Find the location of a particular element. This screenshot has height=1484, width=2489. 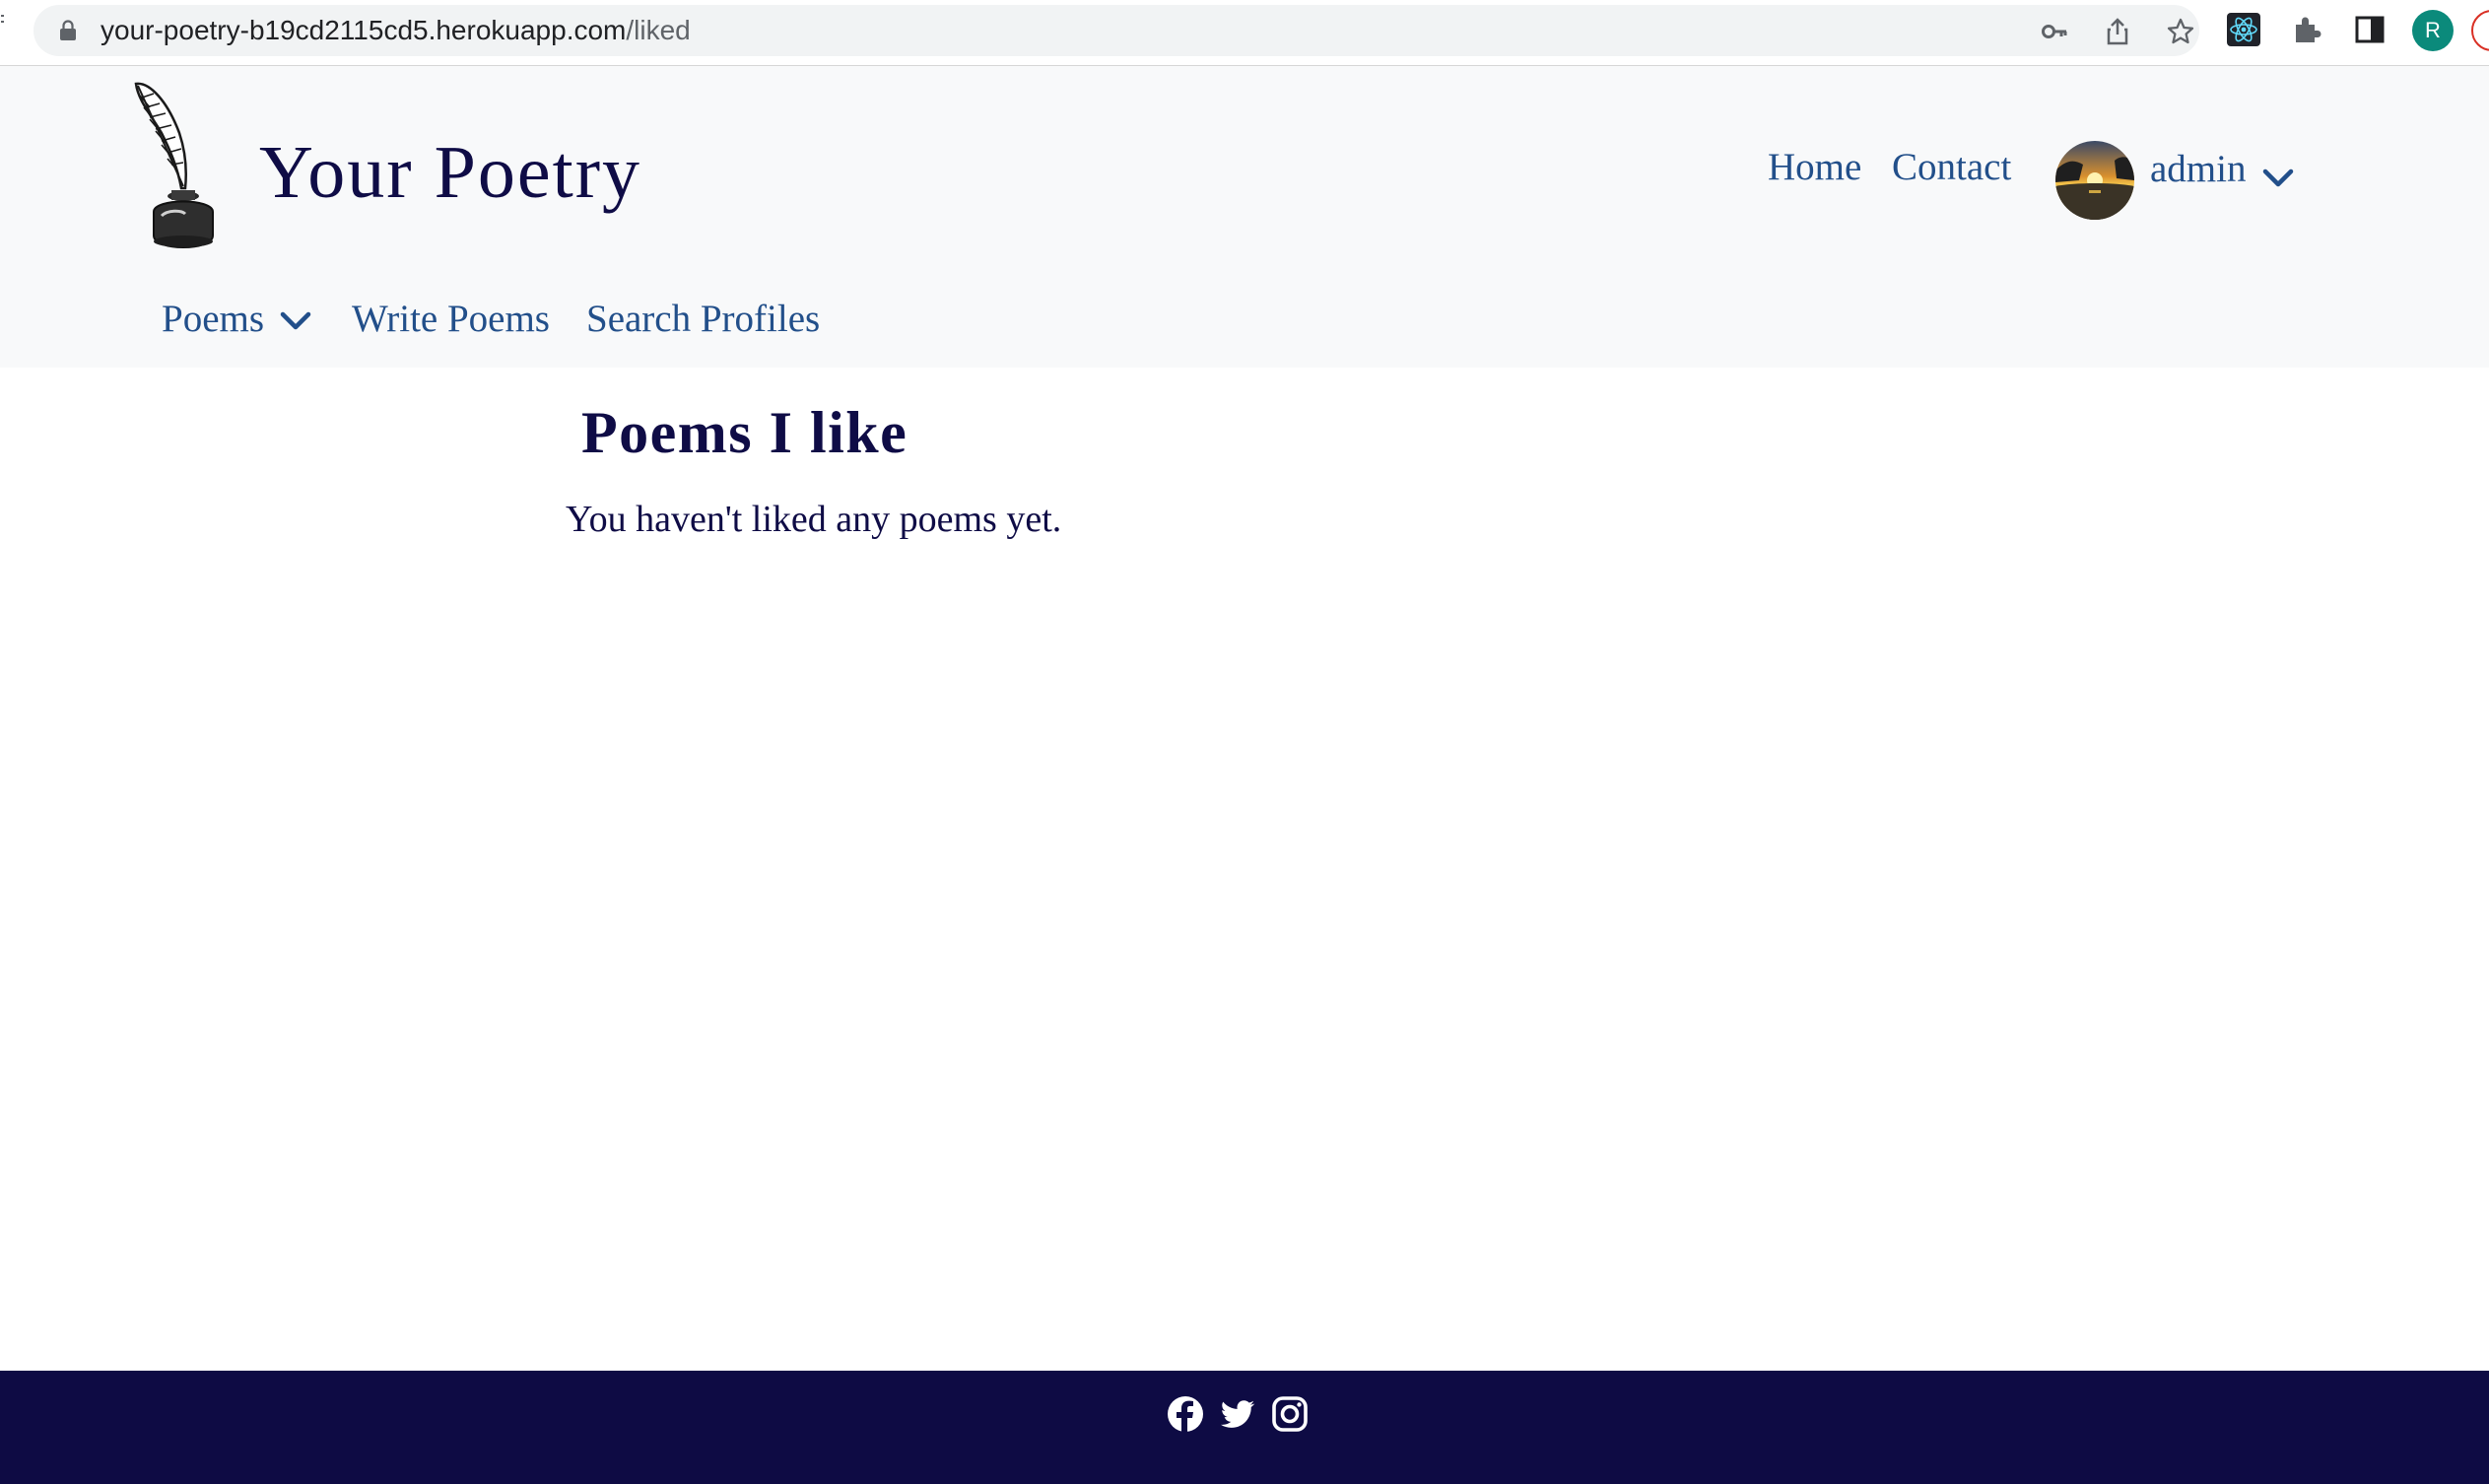

nav-home-link: Home is located at coordinates (1814, 167).